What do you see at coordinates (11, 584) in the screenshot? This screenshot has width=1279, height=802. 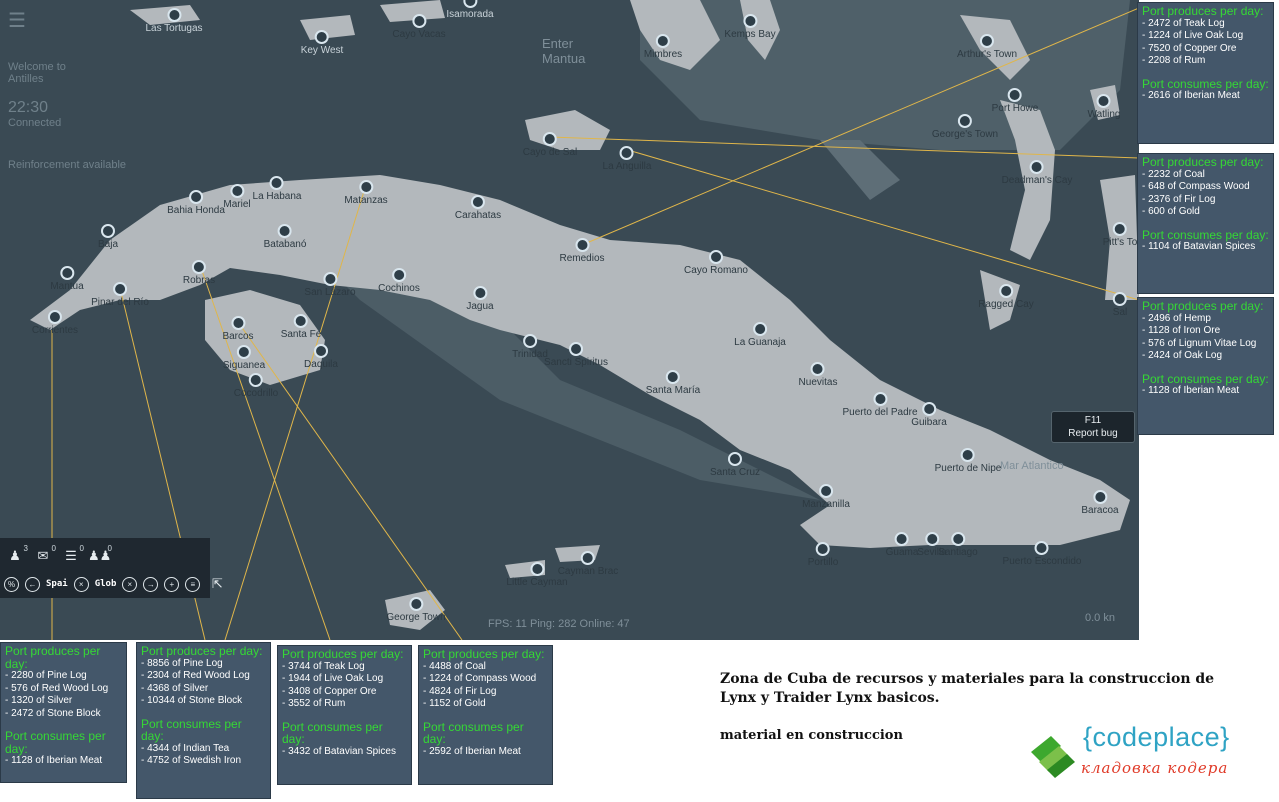 I see `percent-icon: %` at bounding box center [11, 584].